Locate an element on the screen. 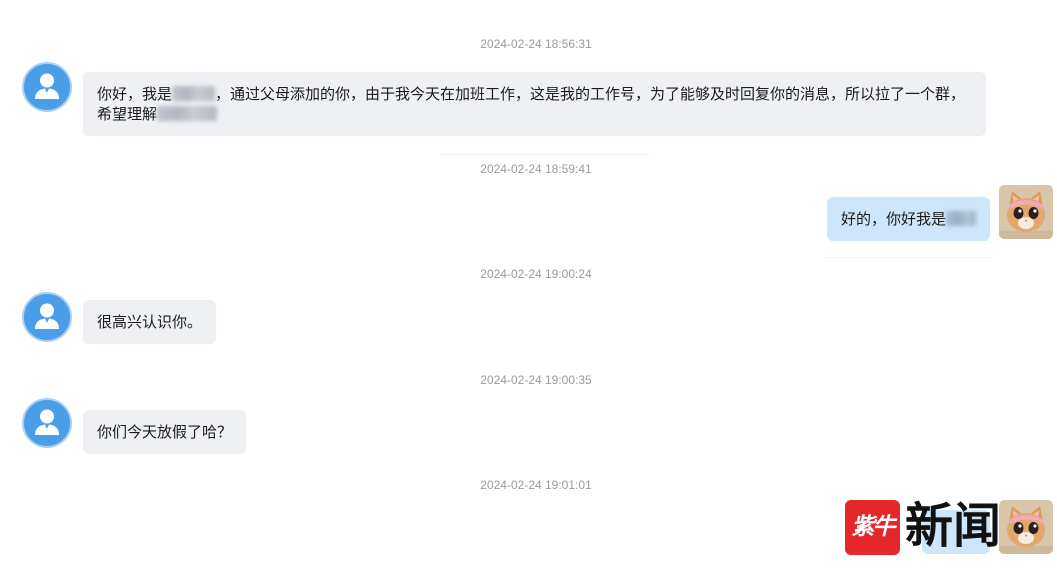  message-timestamp: 2024-02-24 19:01:01 is located at coordinates (536, 485).